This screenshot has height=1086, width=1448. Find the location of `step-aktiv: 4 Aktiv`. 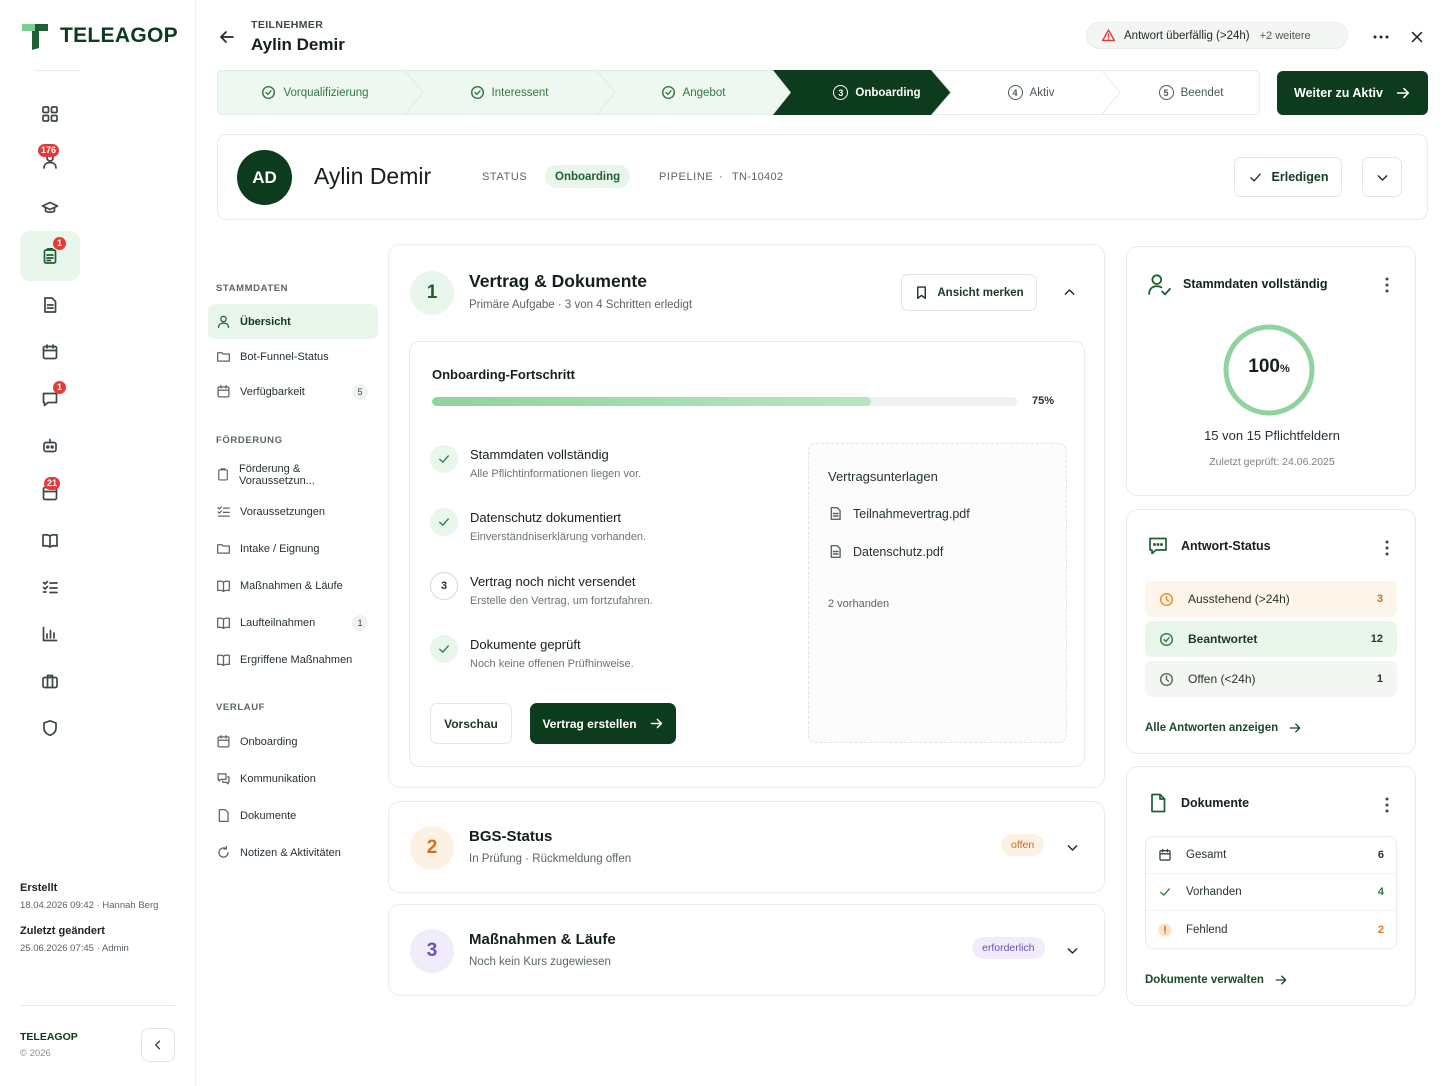

step-aktiv: 4 Aktiv is located at coordinates (1031, 92).